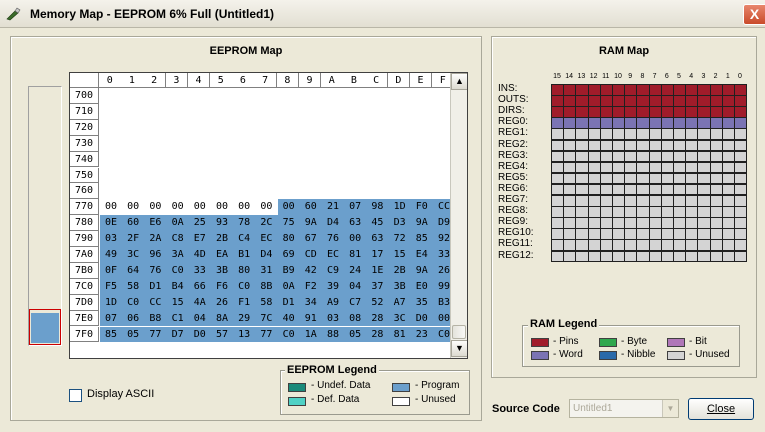  Describe the element at coordinates (399, 302) in the screenshot. I see `memory-cell: A7` at that location.